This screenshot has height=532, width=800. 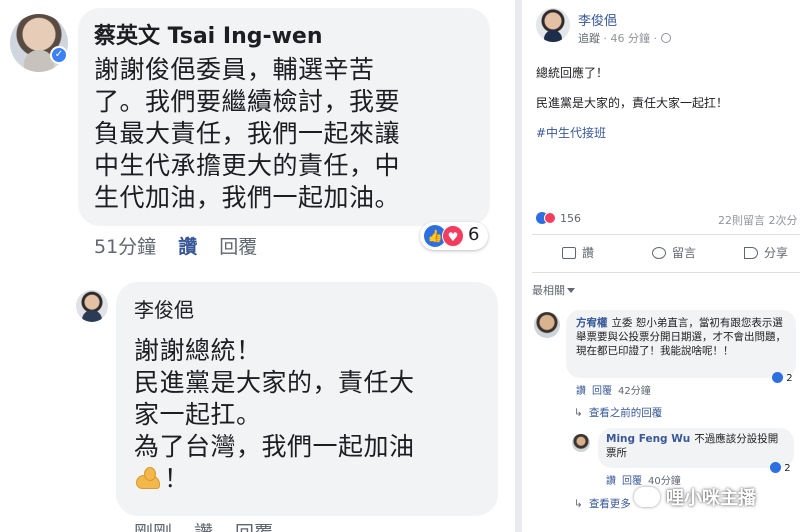 I want to click on love-reaction-icon: ♥, so click(x=453, y=236).